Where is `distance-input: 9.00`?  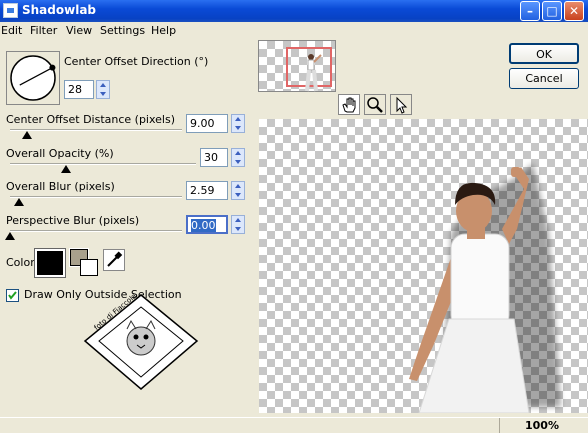 distance-input: 9.00 is located at coordinates (207, 123).